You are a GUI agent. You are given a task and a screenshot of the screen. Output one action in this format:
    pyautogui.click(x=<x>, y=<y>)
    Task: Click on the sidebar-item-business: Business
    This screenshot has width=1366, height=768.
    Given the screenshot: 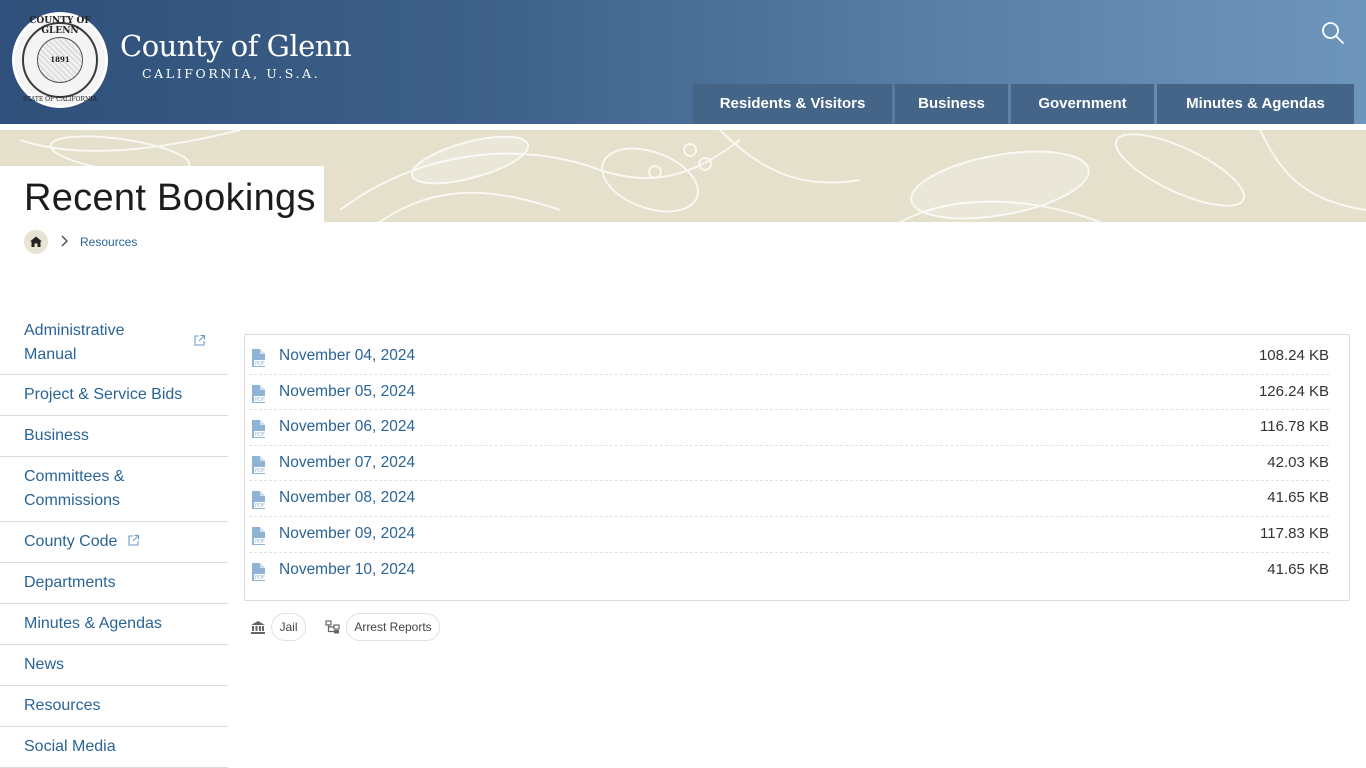 What is the action you would take?
    pyautogui.click(x=114, y=436)
    